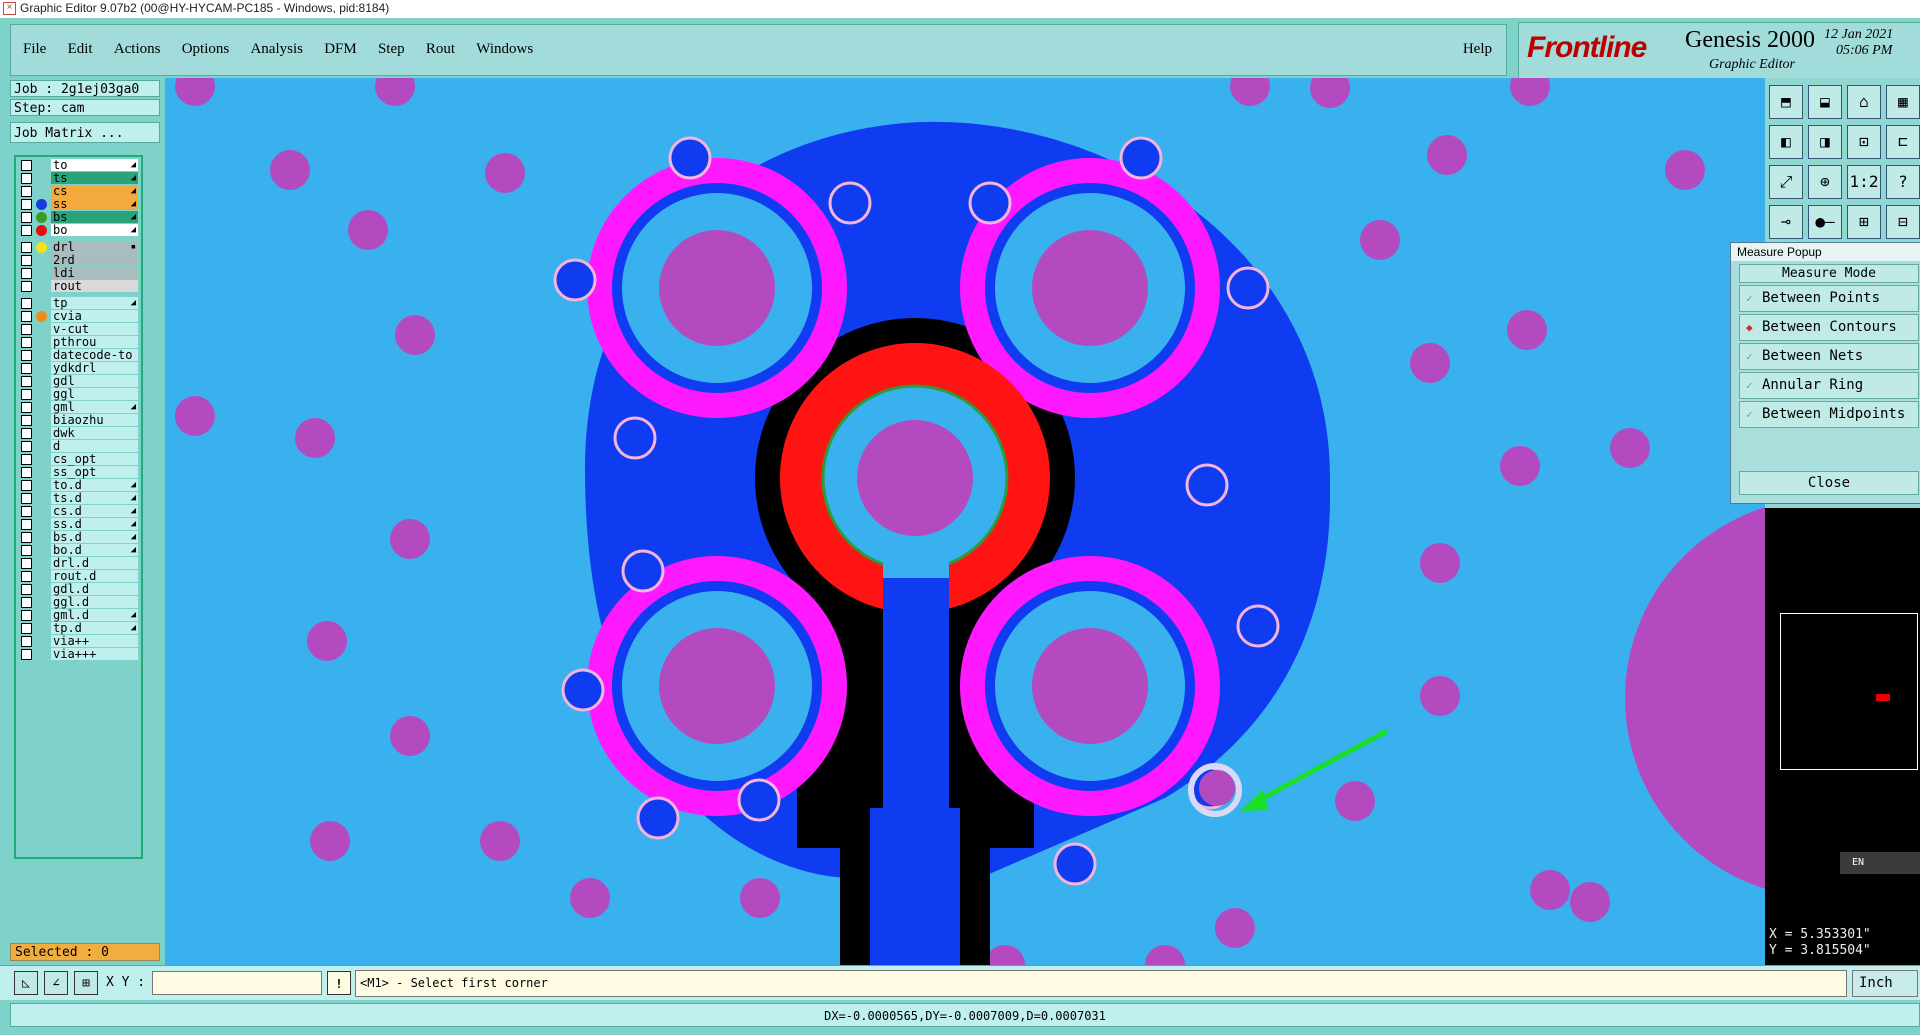 The height and width of the screenshot is (1035, 1920). Describe the element at coordinates (78, 191) in the screenshot. I see `layer-row-cs: cs ◢` at that location.